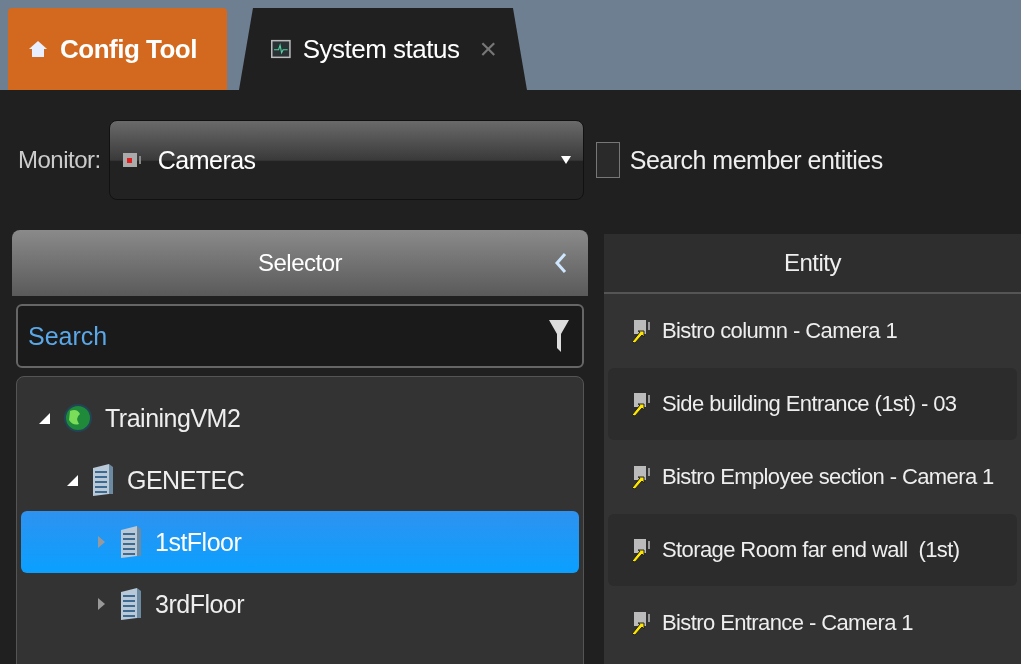 This screenshot has width=1021, height=664. Describe the element at coordinates (812, 263) in the screenshot. I see `column-header: Entity` at that location.